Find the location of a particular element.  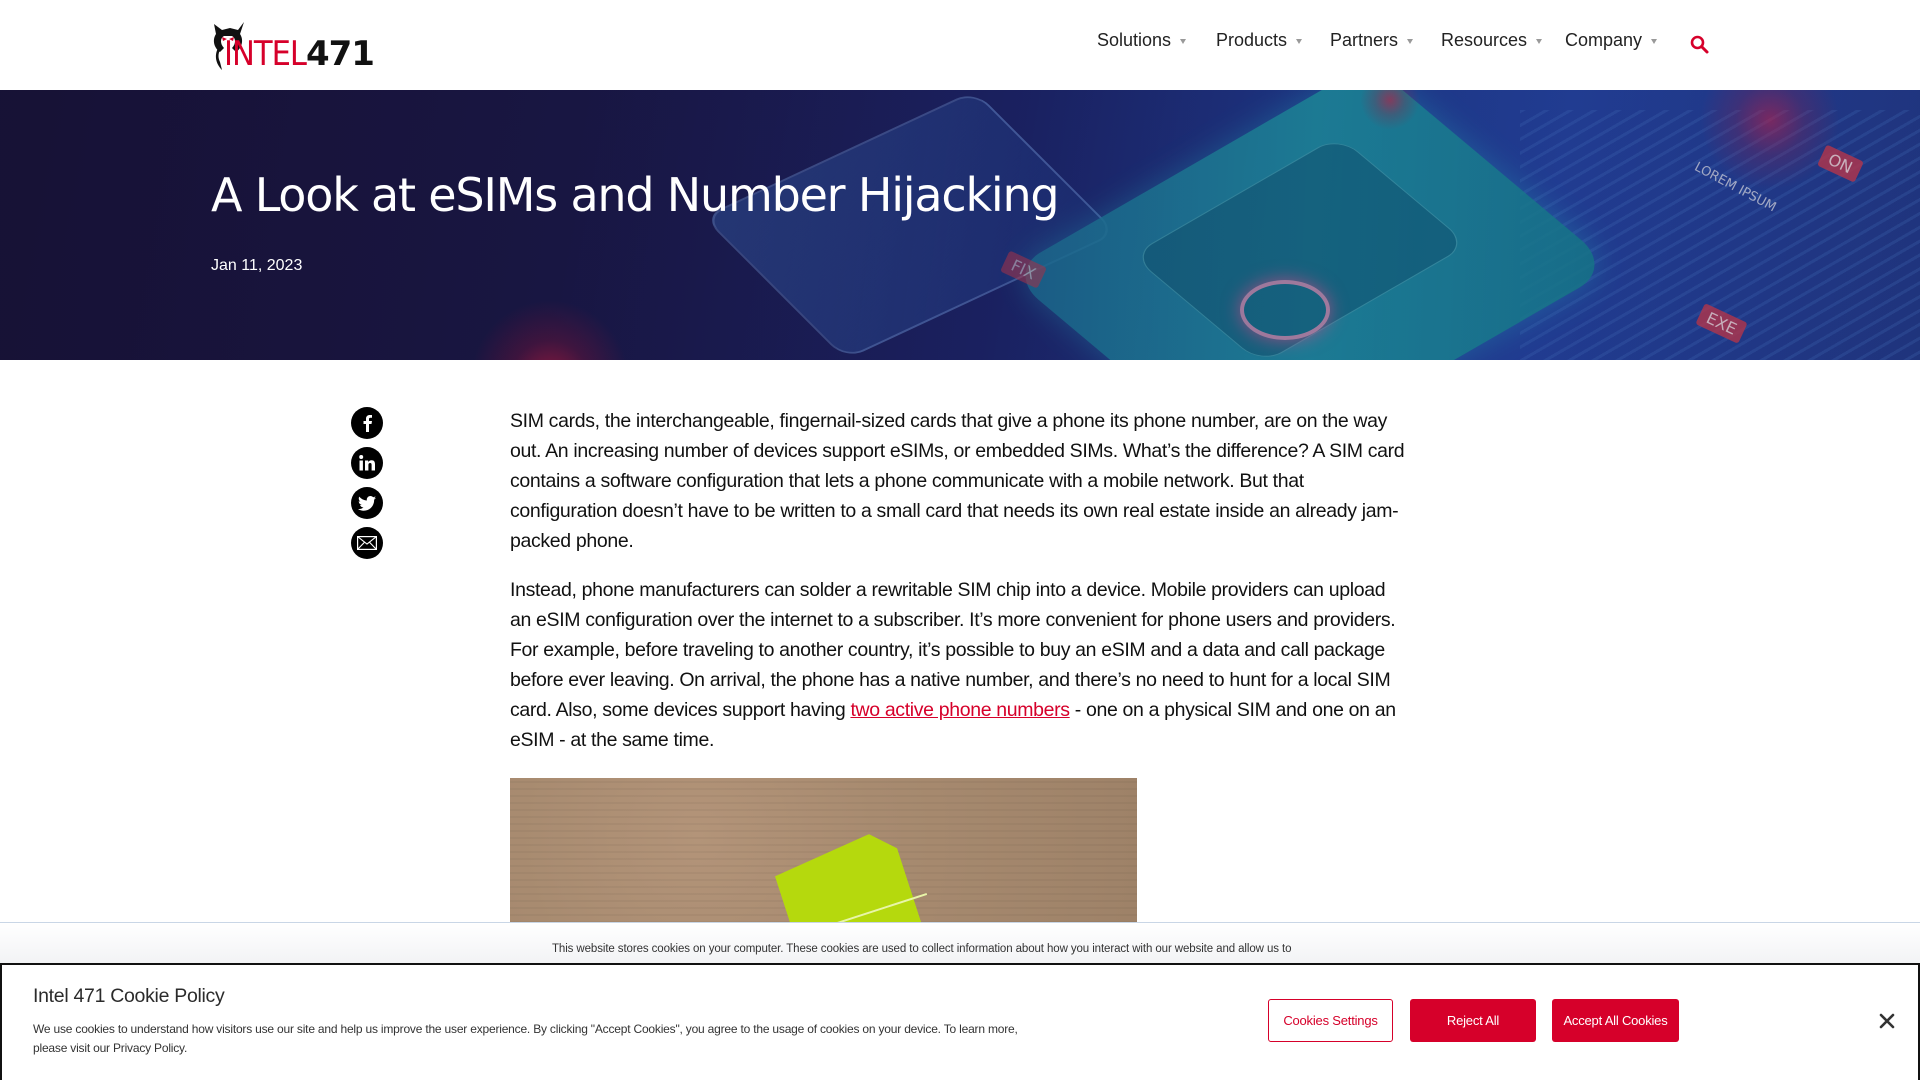

email-icon is located at coordinates (367, 543).